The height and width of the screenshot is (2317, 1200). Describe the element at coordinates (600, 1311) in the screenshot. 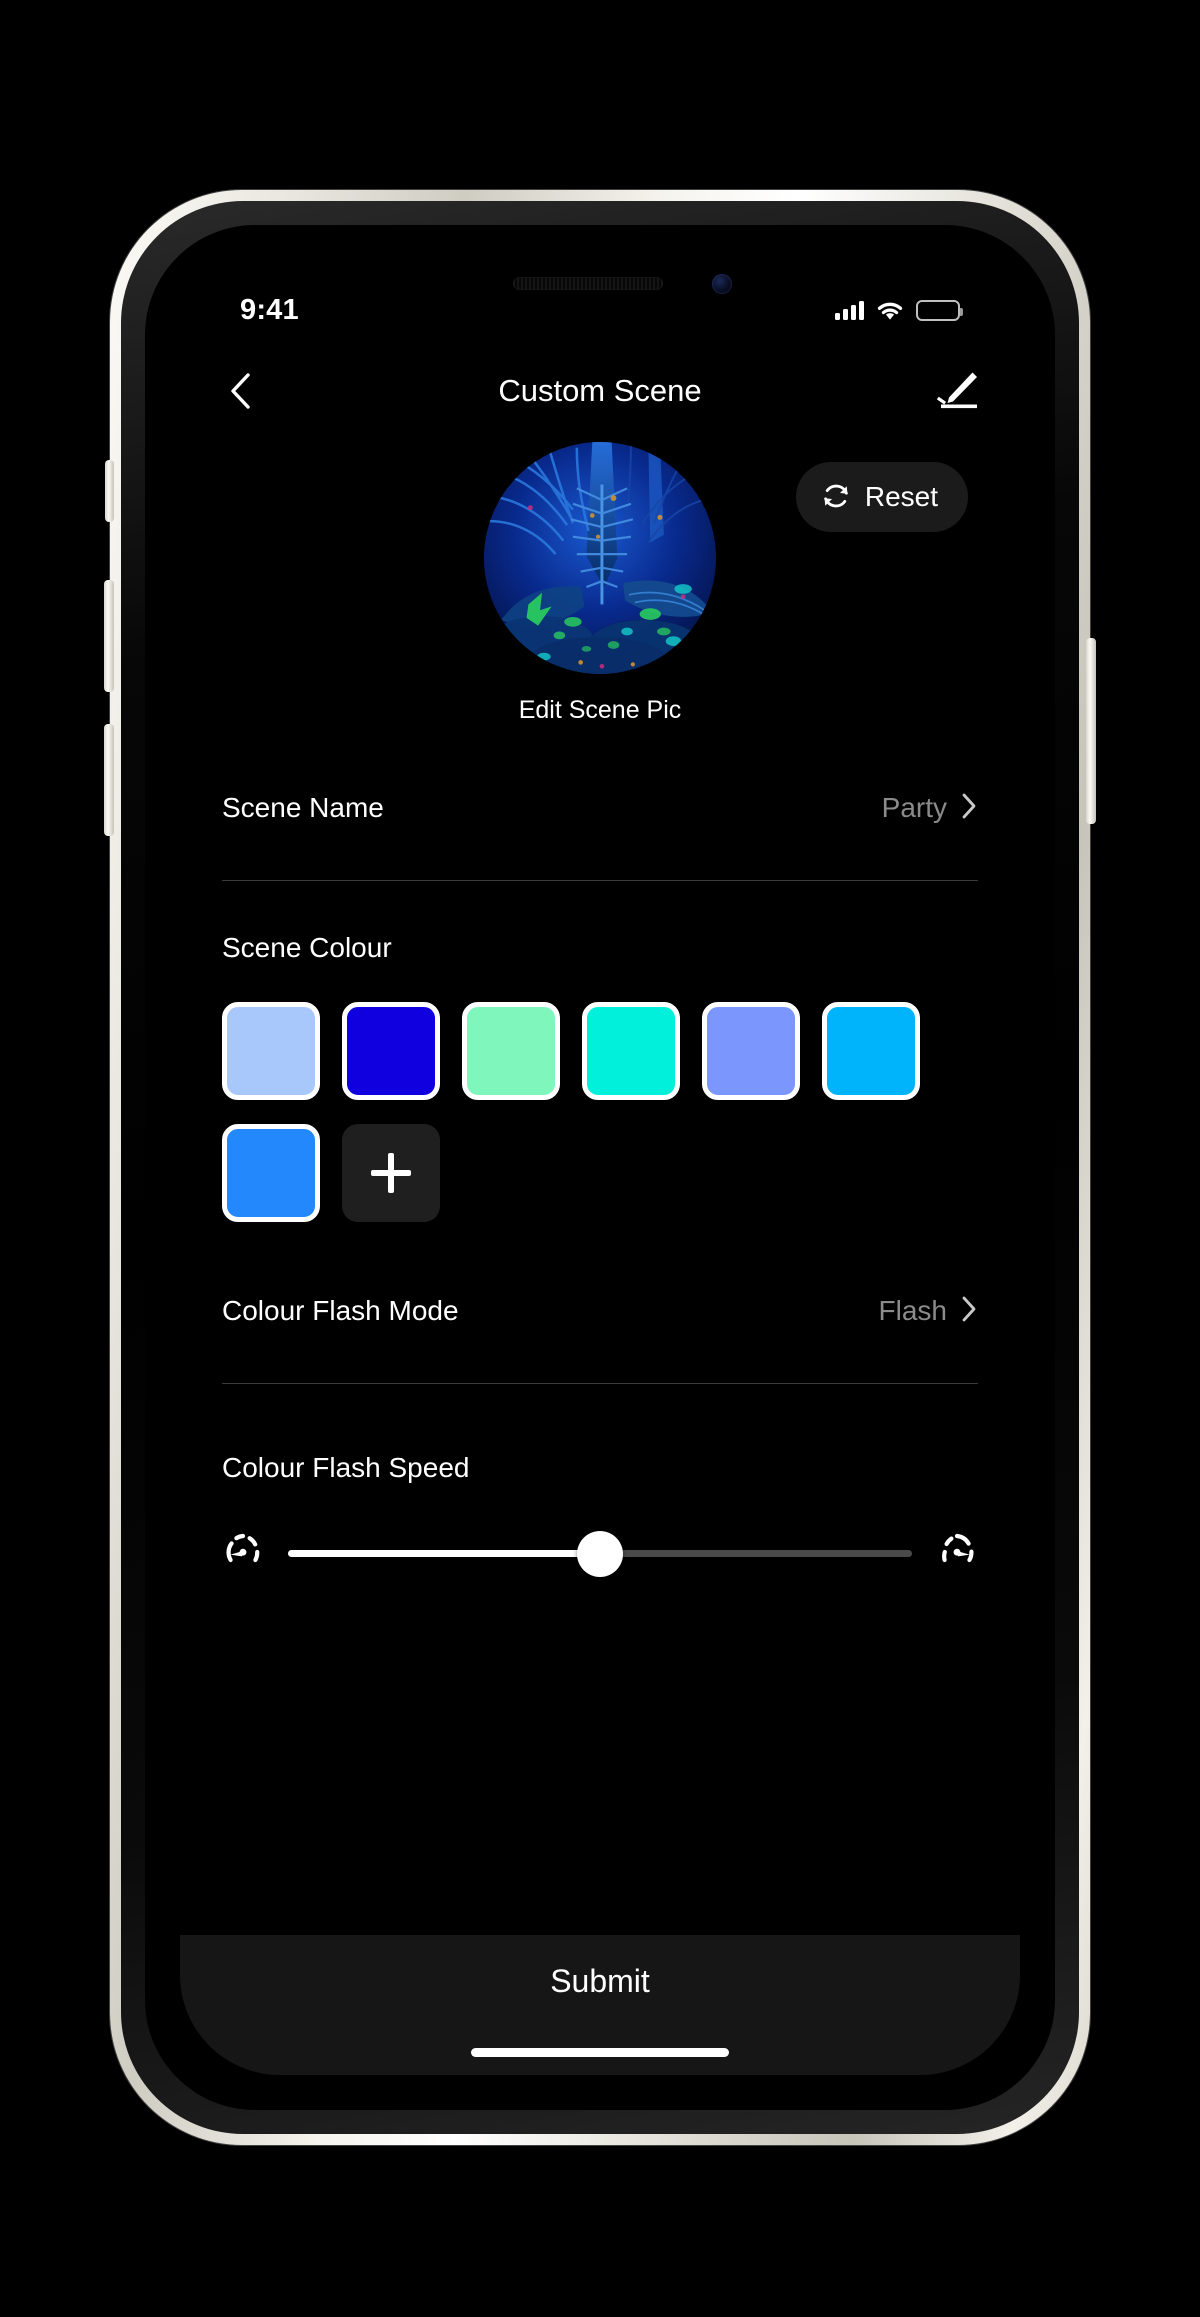

I see `flash-mode-row: Colour Flash Mode Flash` at that location.